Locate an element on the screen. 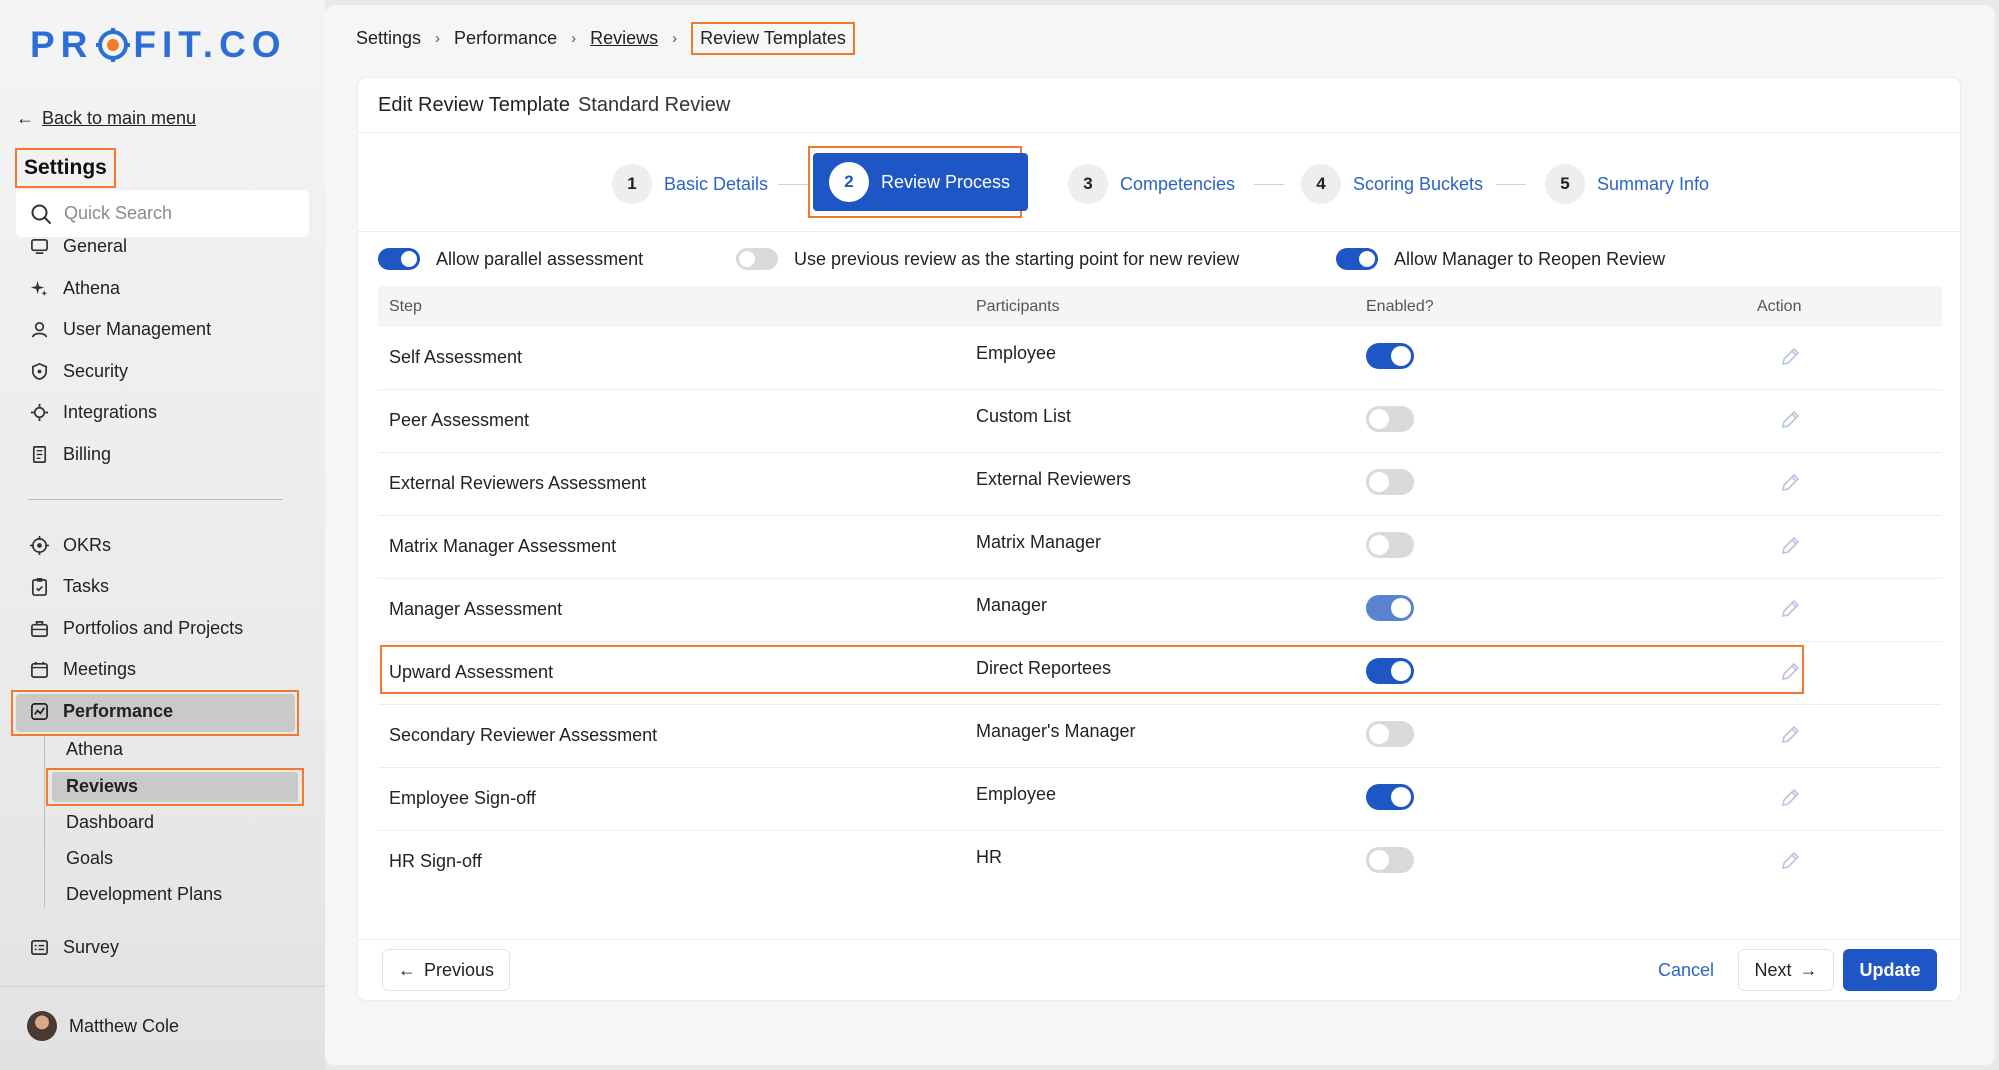 This screenshot has width=1999, height=1070. profitco-logo: PR FIT.CO is located at coordinates (158, 45).